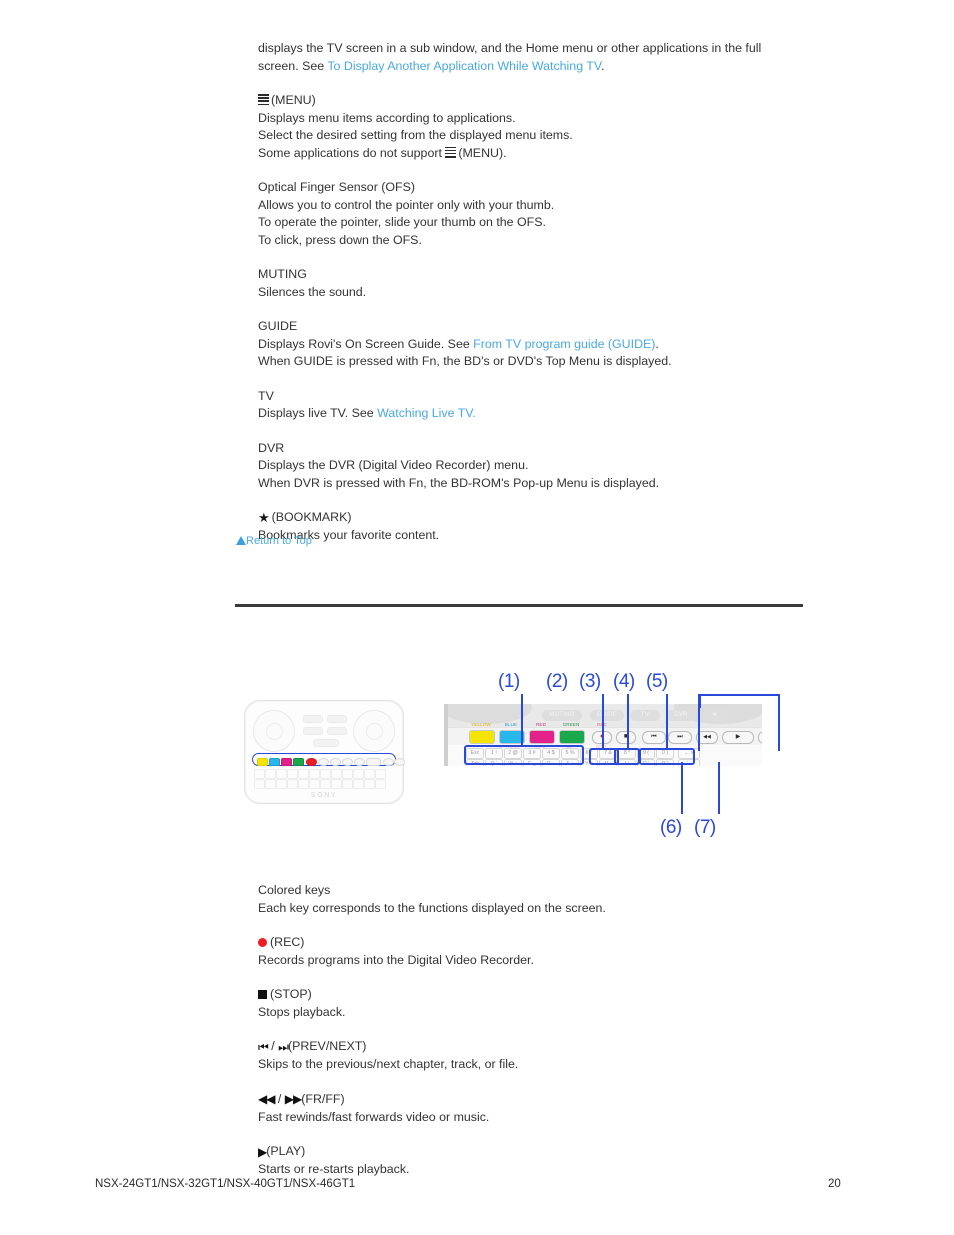  Describe the element at coordinates (571, 724) in the screenshot. I see `color-key-label-green: GREEN` at that location.